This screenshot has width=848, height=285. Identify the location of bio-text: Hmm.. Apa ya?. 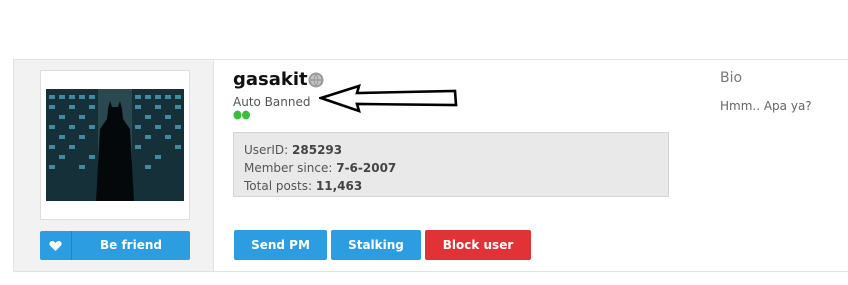
(766, 106).